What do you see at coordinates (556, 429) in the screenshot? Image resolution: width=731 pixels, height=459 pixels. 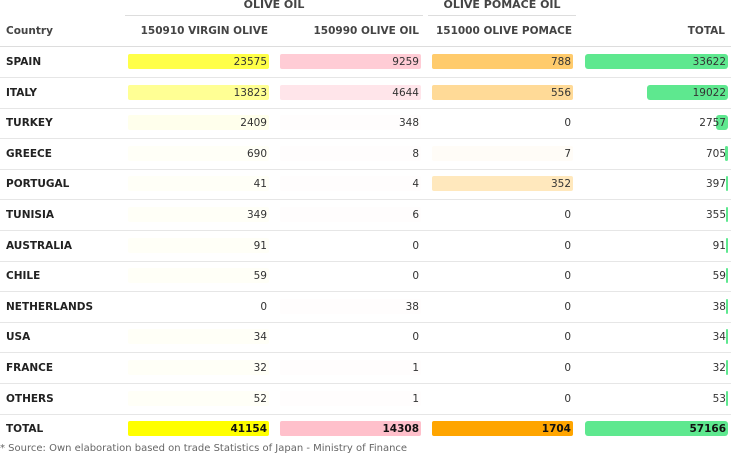 I see `olive-pomace-oil-value: 1704` at bounding box center [556, 429].